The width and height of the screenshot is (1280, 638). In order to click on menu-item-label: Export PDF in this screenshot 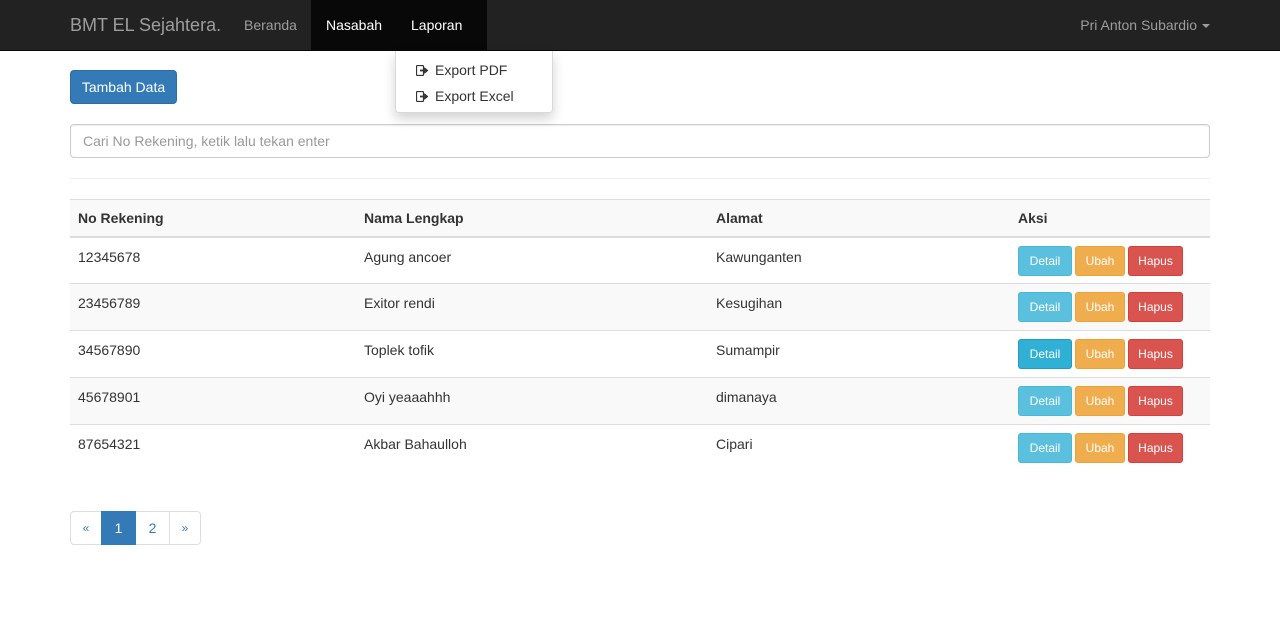, I will do `click(471, 70)`.